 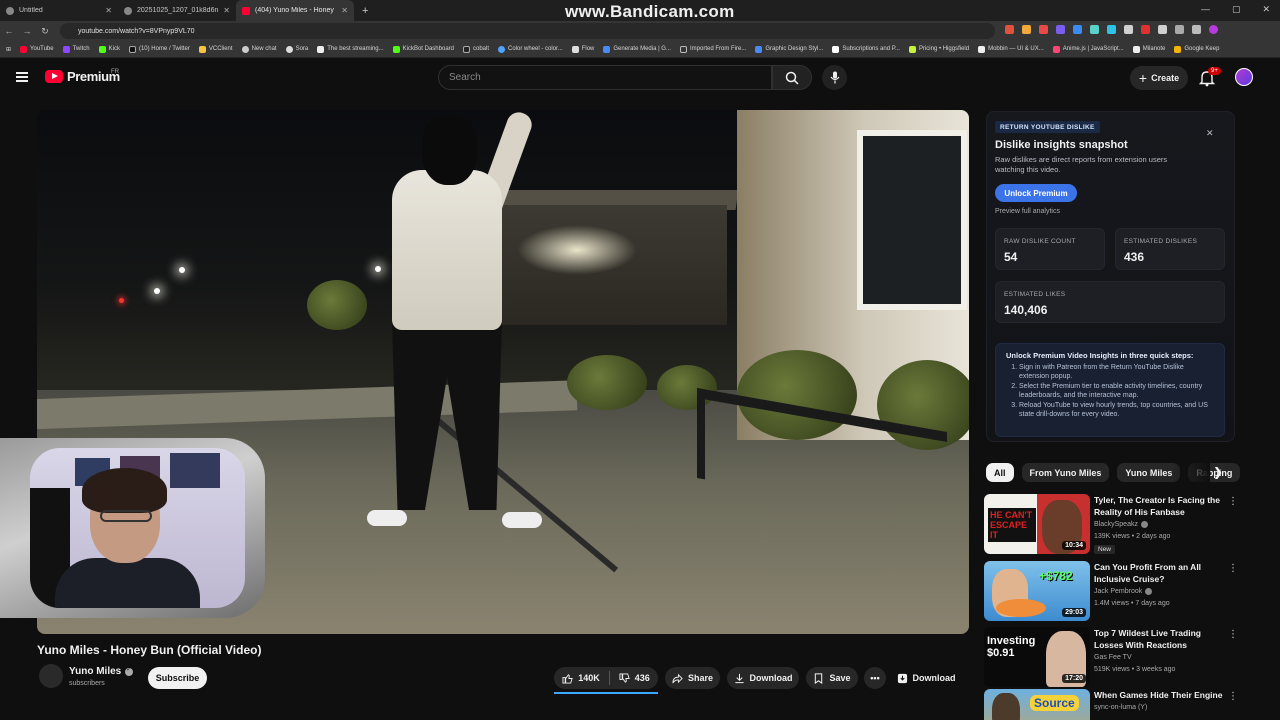 I want to click on back-icon: ←, so click(x=9, y=31).